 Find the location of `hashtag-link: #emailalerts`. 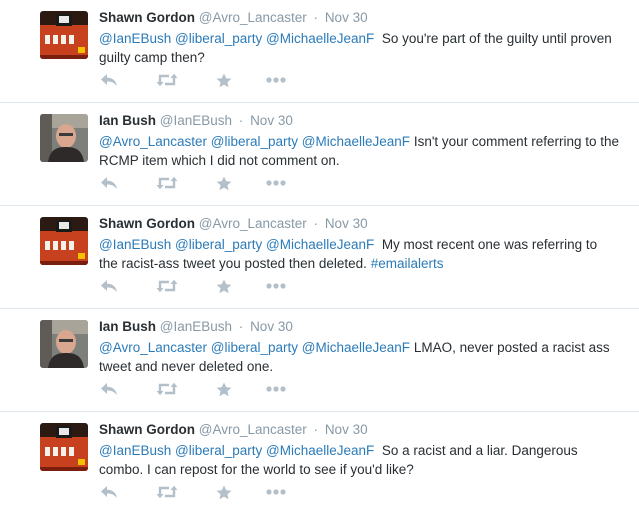

hashtag-link: #emailalerts is located at coordinates (407, 263).